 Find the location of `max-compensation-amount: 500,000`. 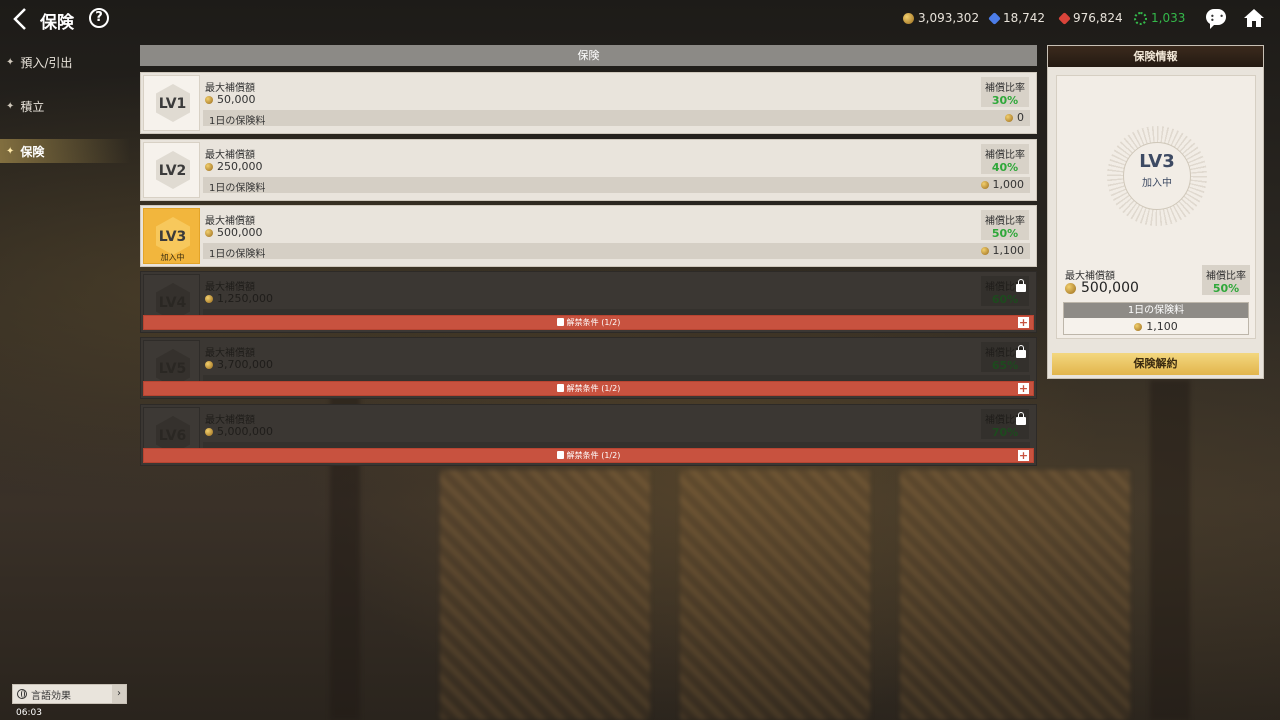

max-compensation-amount: 500,000 is located at coordinates (240, 232).